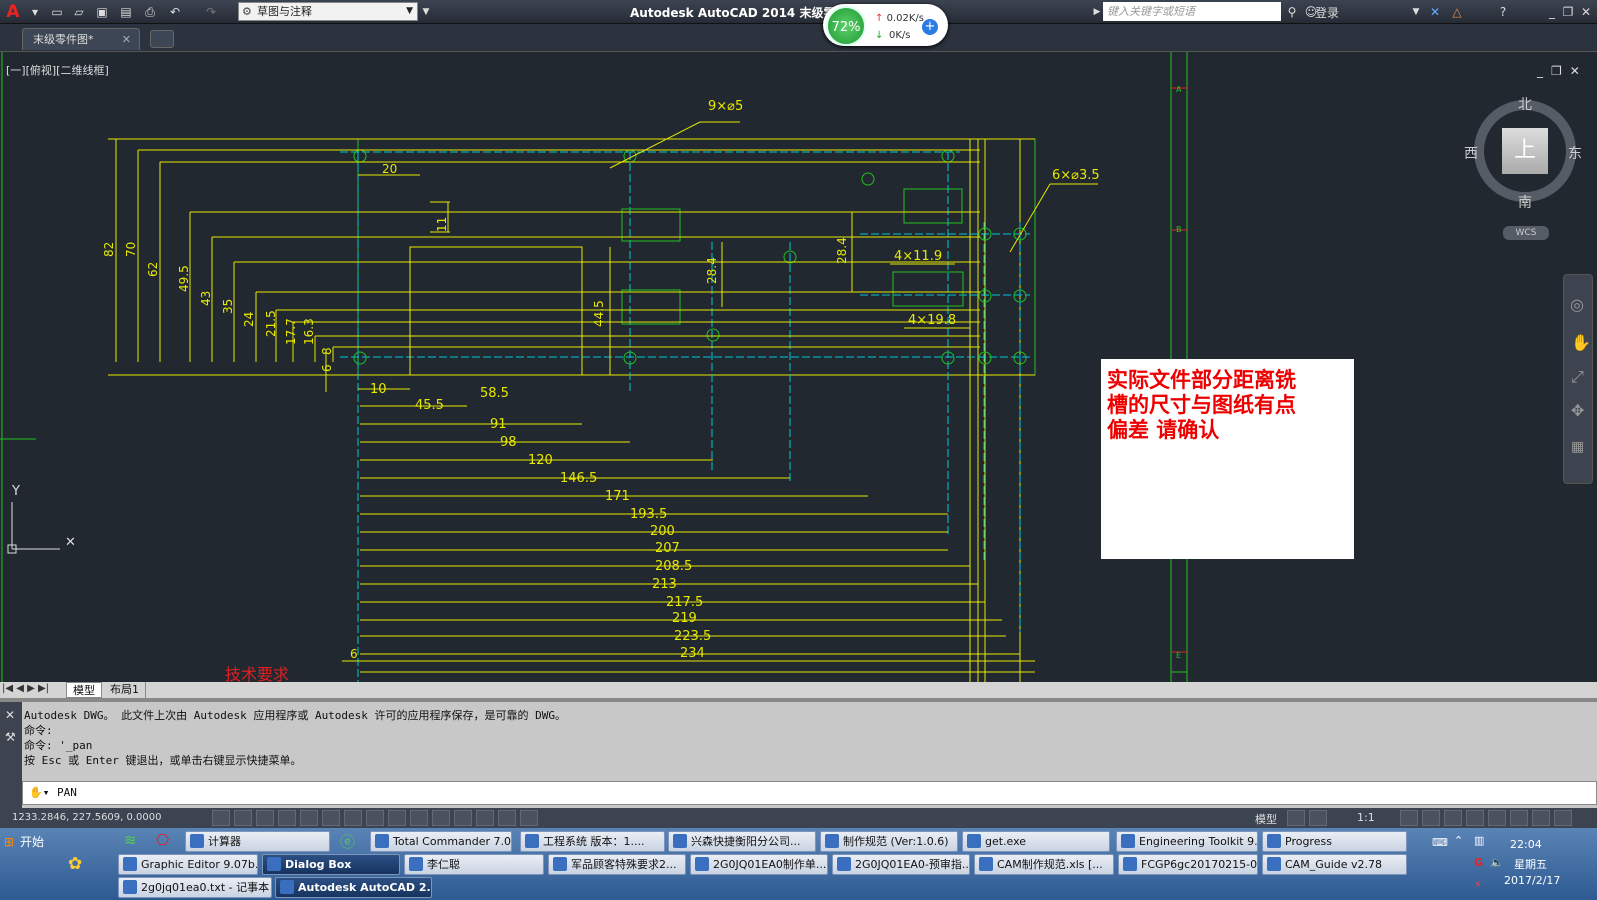 The height and width of the screenshot is (900, 1597). Describe the element at coordinates (529, 818) in the screenshot. I see `annotation-monitor-icon` at that location.